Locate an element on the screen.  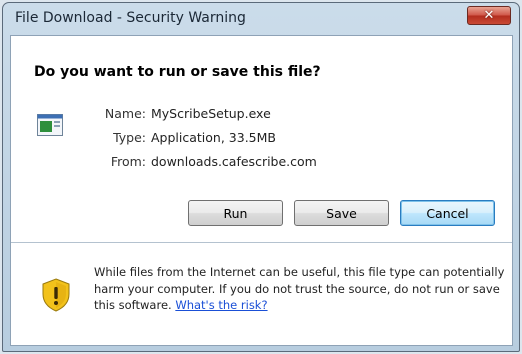
dialog-question: Do you want to run or save this file? is located at coordinates (177, 72).